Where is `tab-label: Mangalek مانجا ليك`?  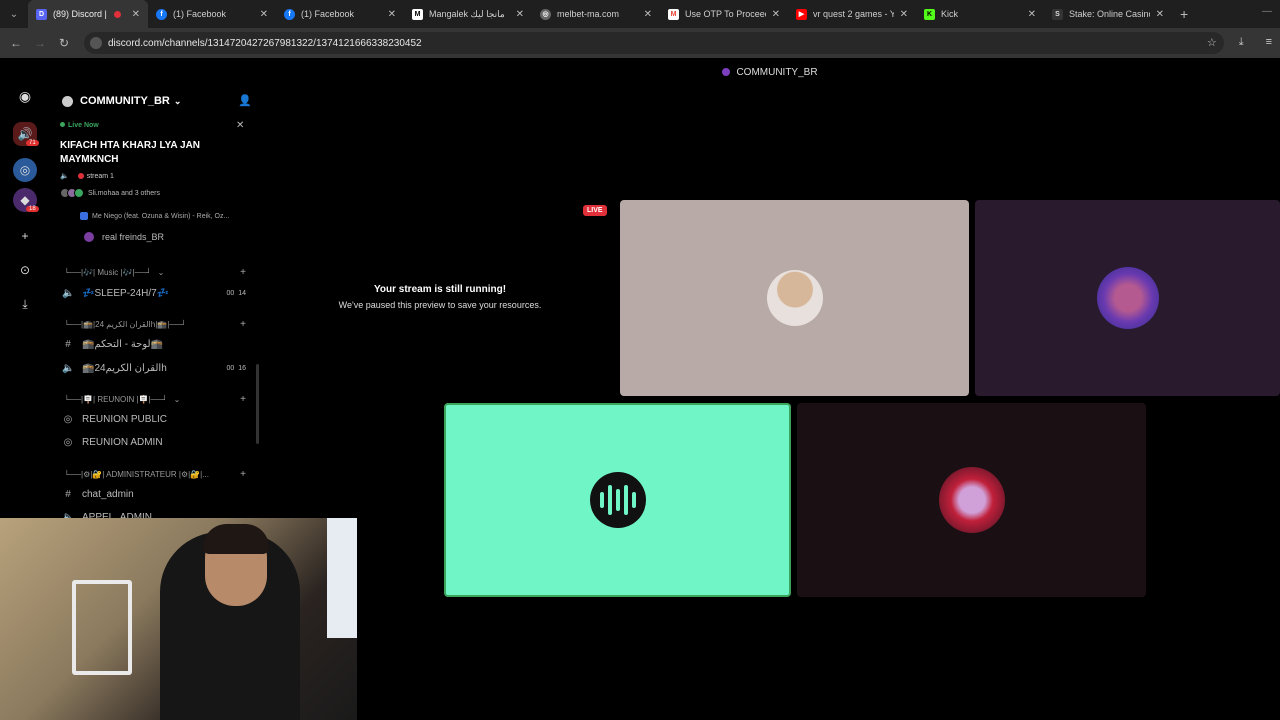 tab-label: Mangalek مانجا ليك is located at coordinates (467, 13).